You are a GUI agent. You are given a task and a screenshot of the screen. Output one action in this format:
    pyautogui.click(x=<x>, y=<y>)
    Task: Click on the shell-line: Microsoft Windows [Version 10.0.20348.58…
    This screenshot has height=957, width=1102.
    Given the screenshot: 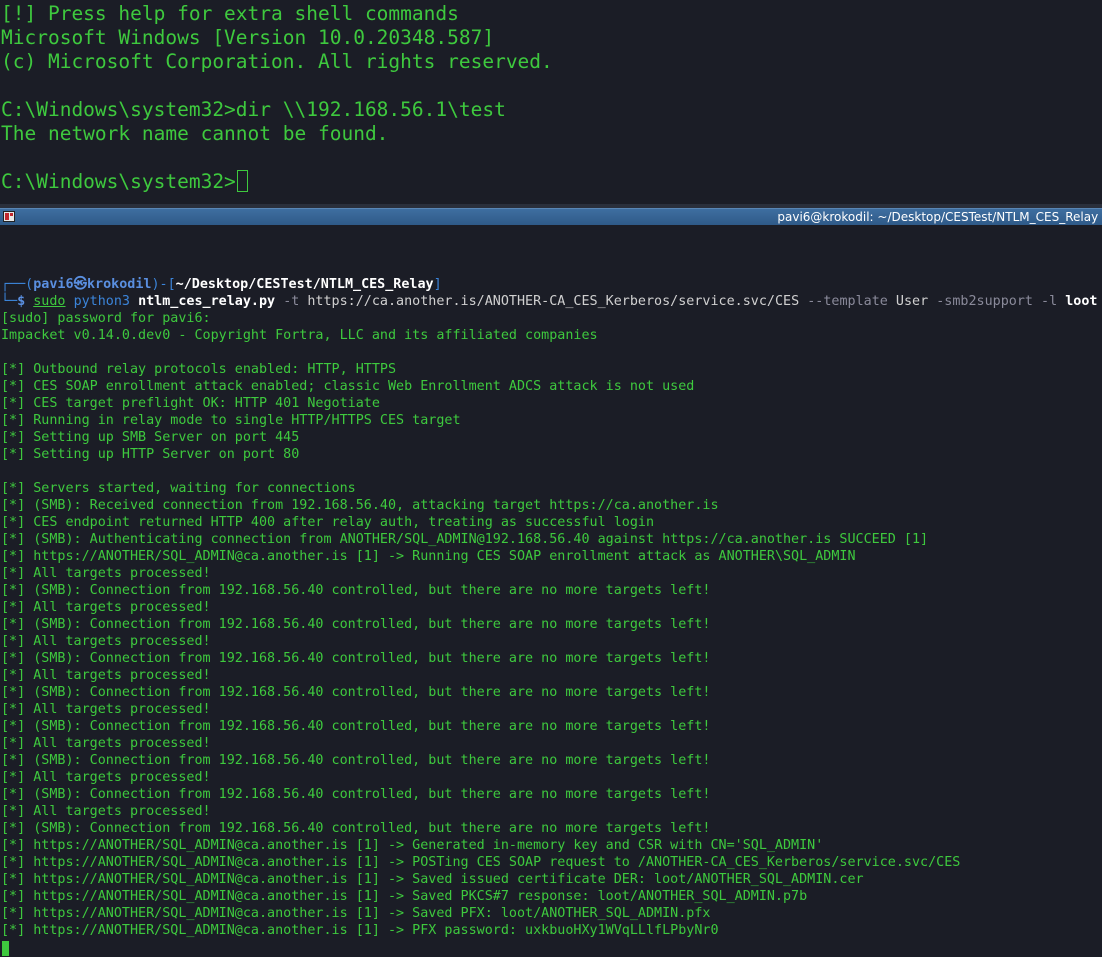 What is the action you would take?
    pyautogui.click(x=248, y=37)
    